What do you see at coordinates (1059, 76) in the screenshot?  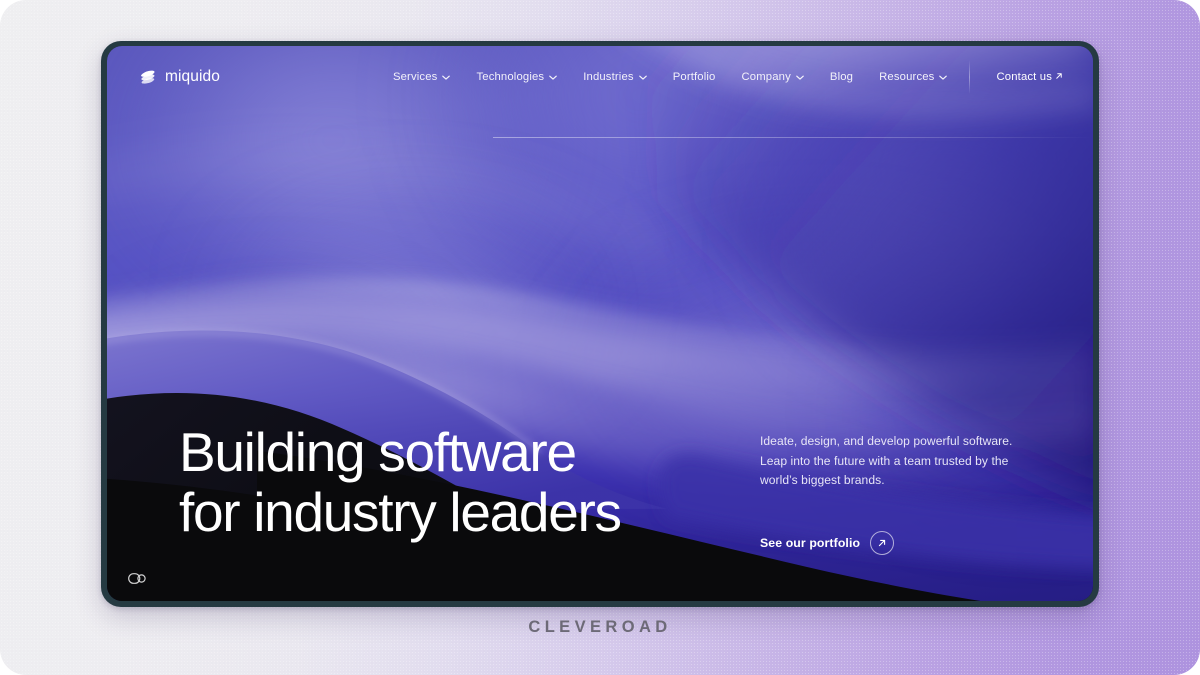 I see `arrow-up-right-icon` at bounding box center [1059, 76].